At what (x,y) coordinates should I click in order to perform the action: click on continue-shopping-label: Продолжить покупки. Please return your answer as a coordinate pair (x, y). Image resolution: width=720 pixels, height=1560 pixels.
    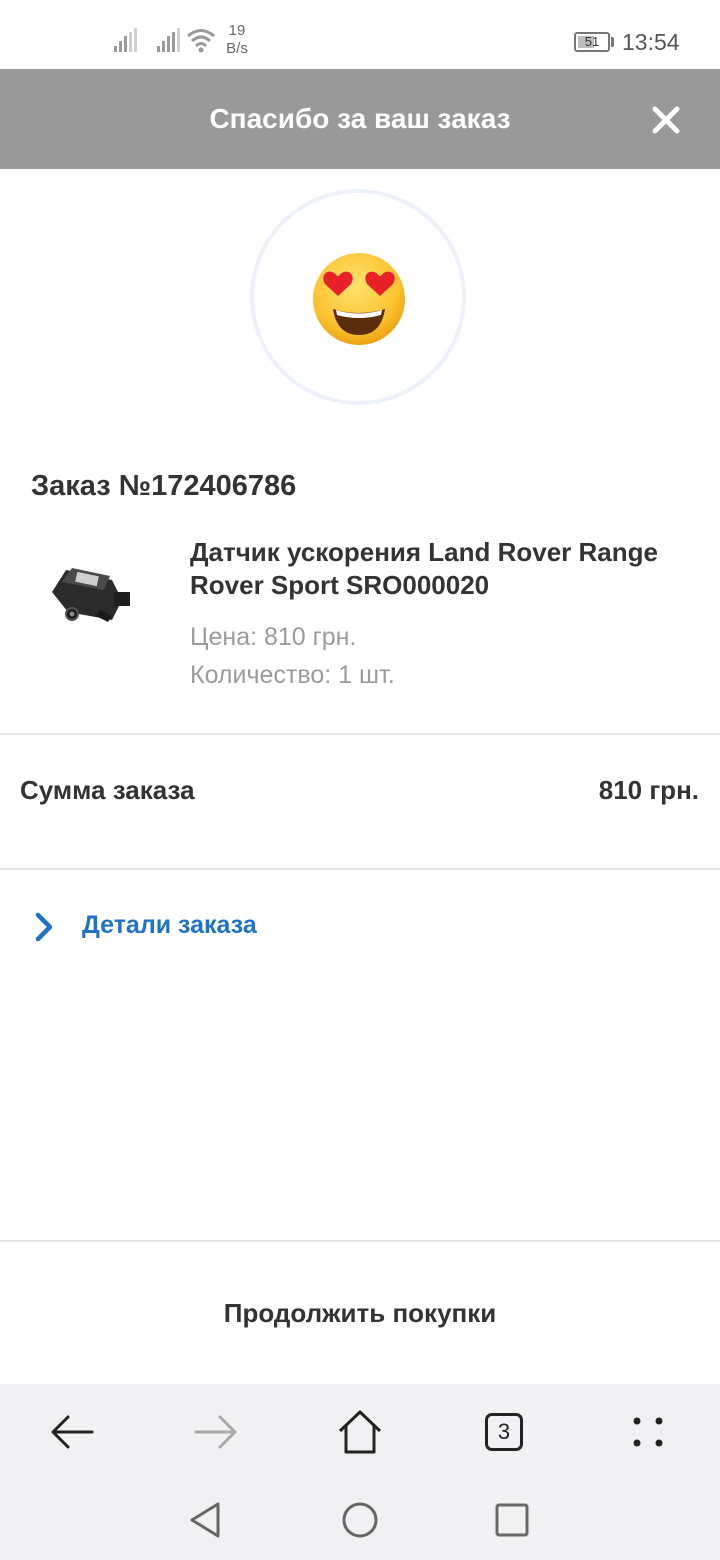
    Looking at the image, I should click on (360, 1313).